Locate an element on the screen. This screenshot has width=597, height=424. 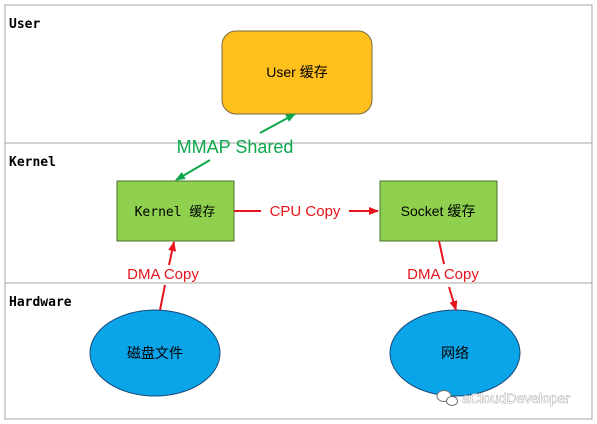
dma-left-label: DMA Copy is located at coordinates (163, 274).